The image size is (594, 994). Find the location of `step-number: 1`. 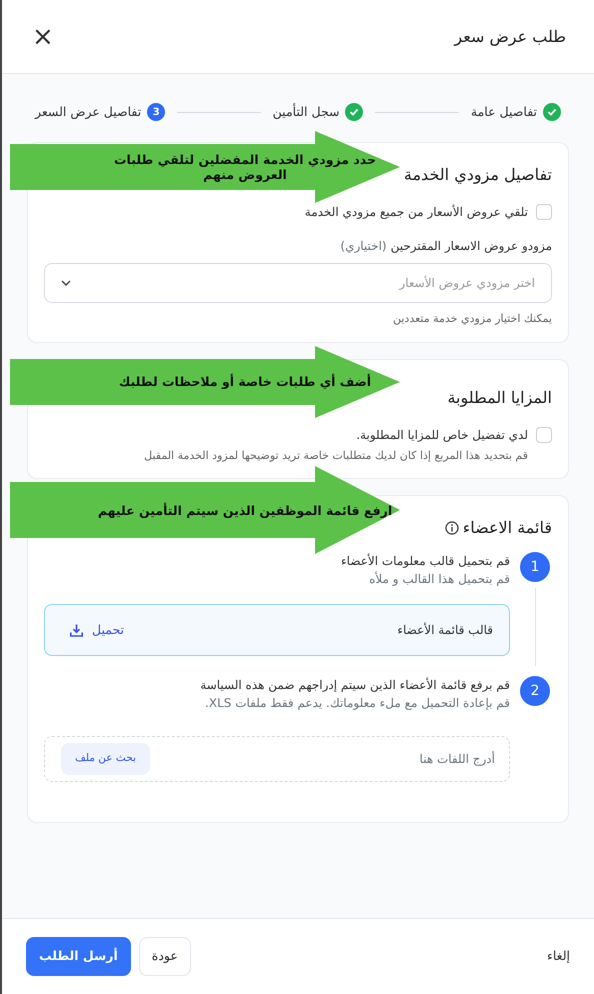

step-number: 1 is located at coordinates (535, 567).